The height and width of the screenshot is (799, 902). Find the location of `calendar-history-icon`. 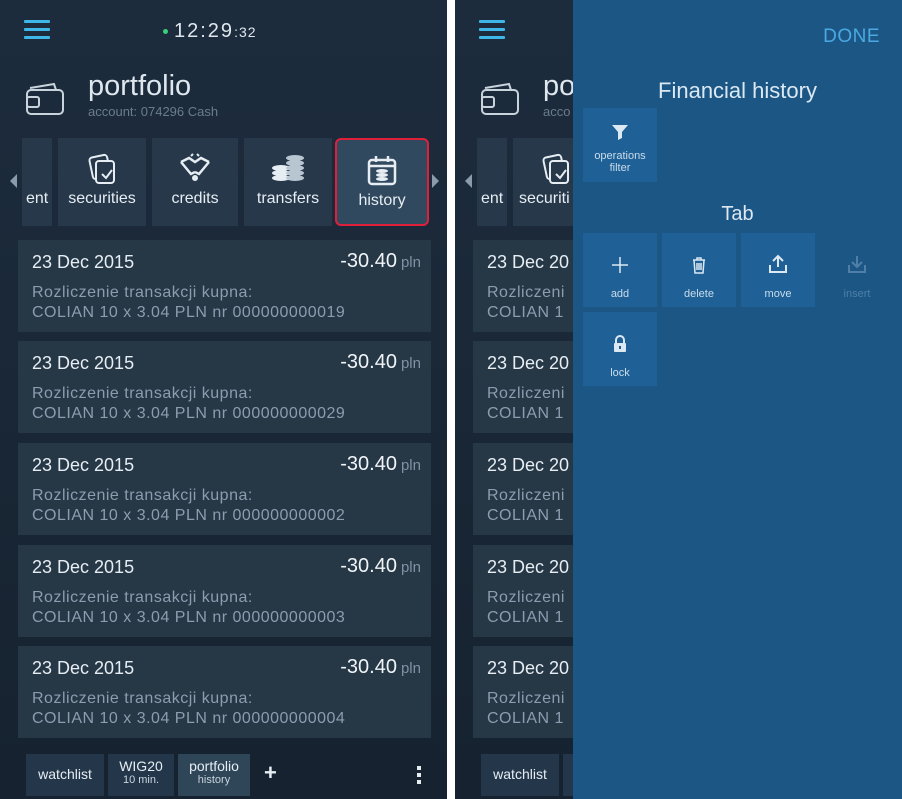

calendar-history-icon is located at coordinates (382, 171).